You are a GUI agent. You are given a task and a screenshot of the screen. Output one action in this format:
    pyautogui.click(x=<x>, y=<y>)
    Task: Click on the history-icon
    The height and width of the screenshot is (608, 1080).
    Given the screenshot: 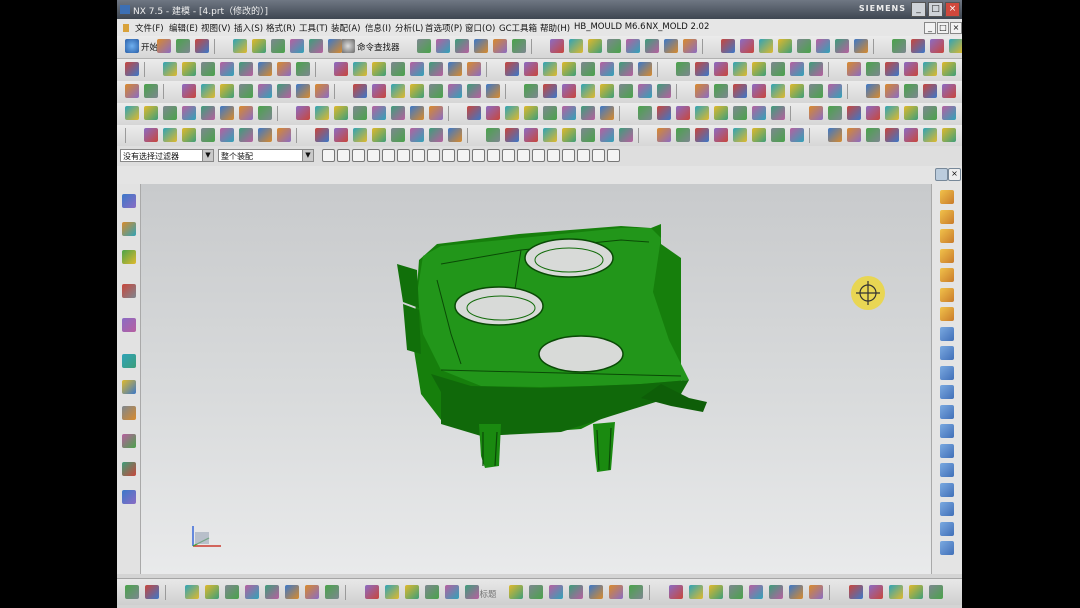 What is the action you would take?
    pyautogui.click(x=129, y=325)
    